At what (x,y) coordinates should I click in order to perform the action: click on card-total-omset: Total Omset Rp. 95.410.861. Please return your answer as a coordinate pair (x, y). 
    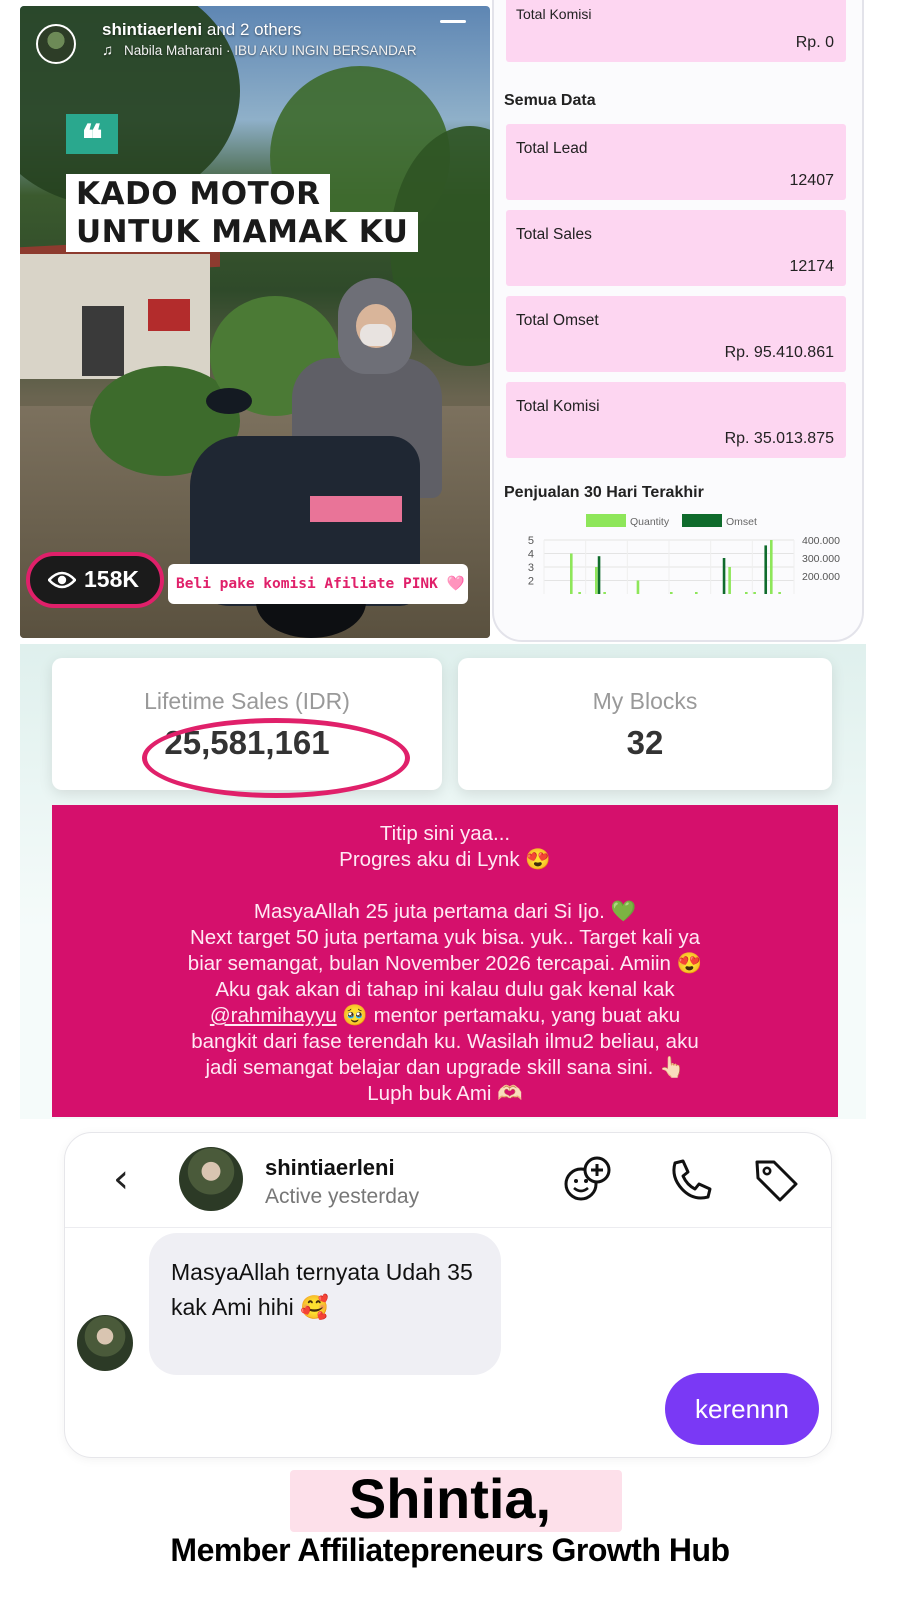
    Looking at the image, I should click on (676, 334).